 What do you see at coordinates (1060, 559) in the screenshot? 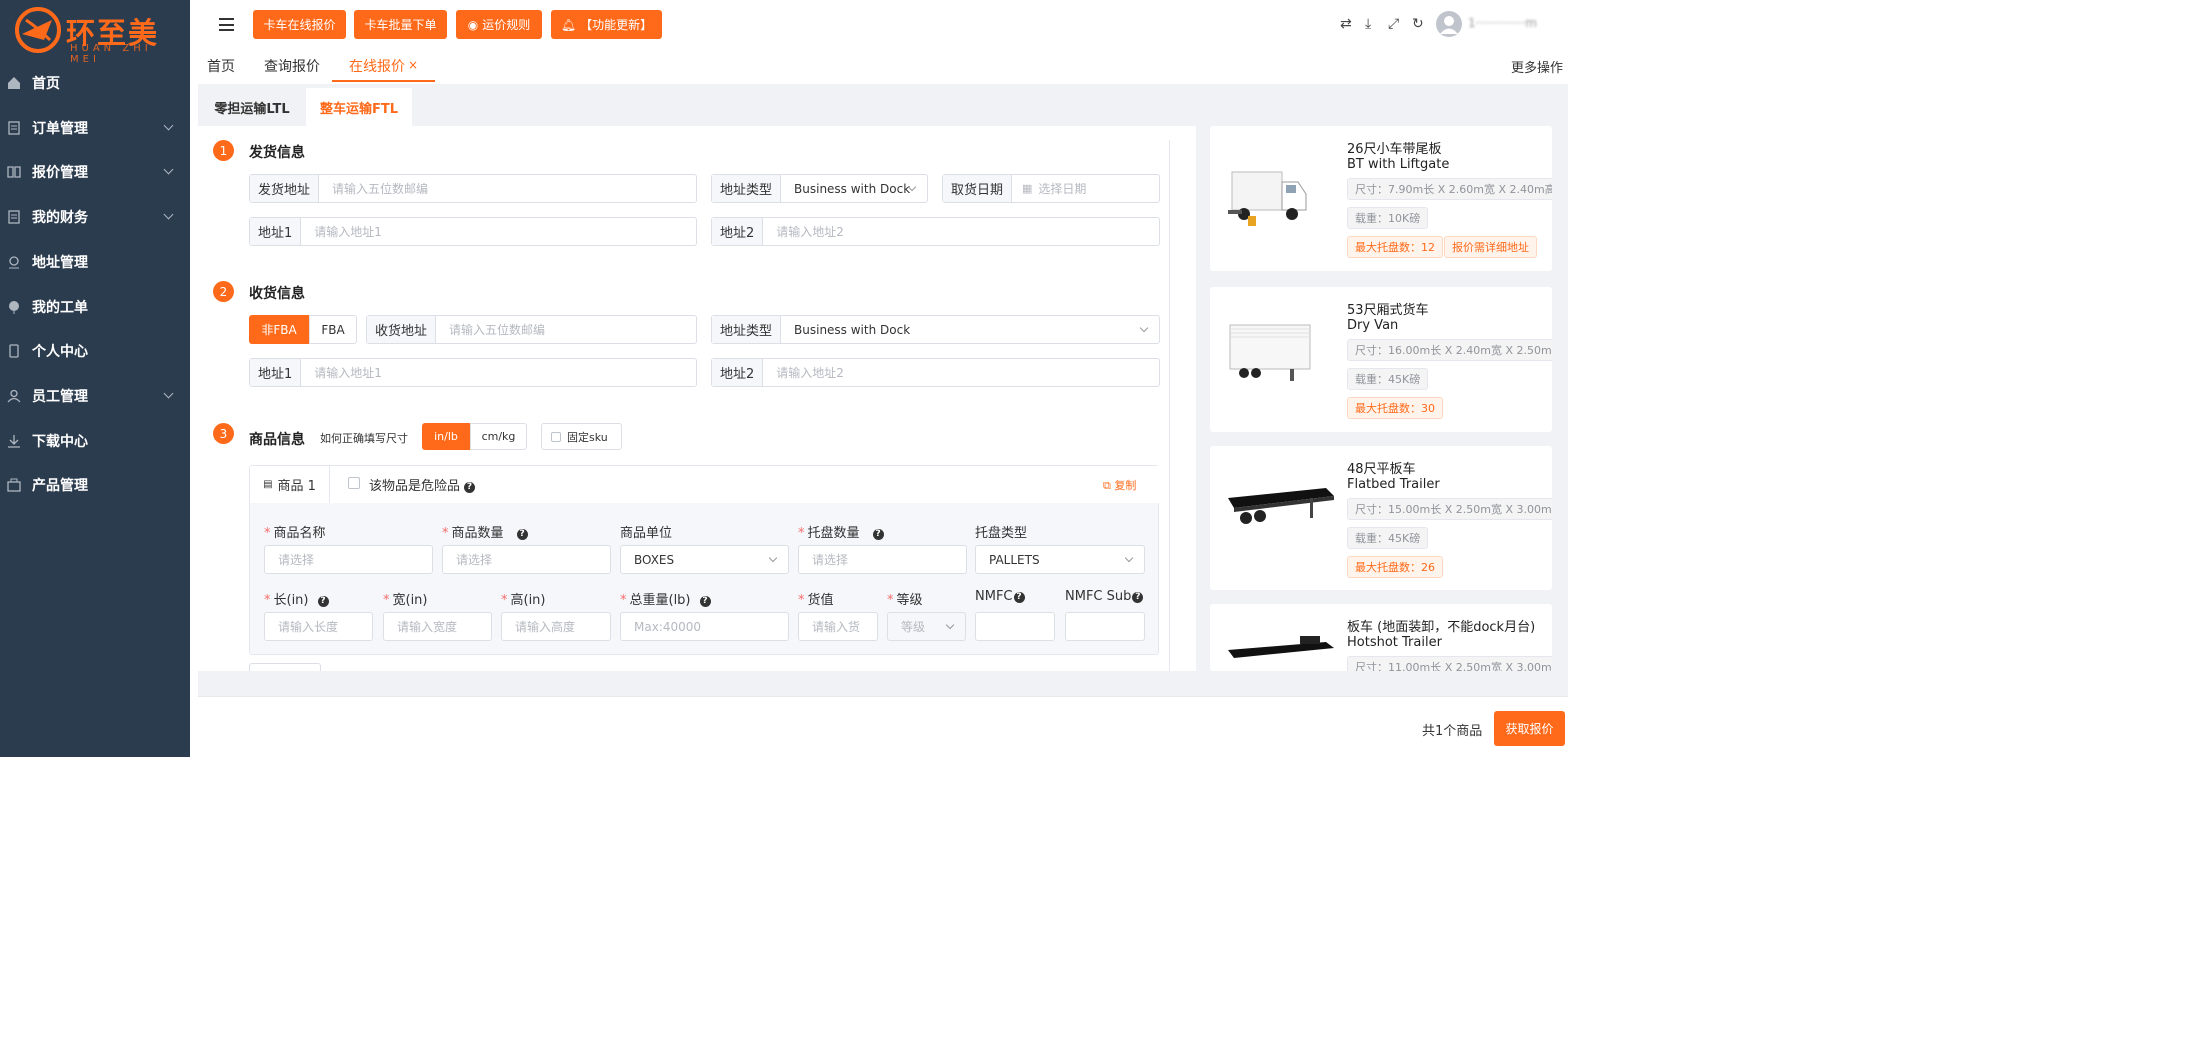
I see `goods-field-input: PALLETS` at bounding box center [1060, 559].